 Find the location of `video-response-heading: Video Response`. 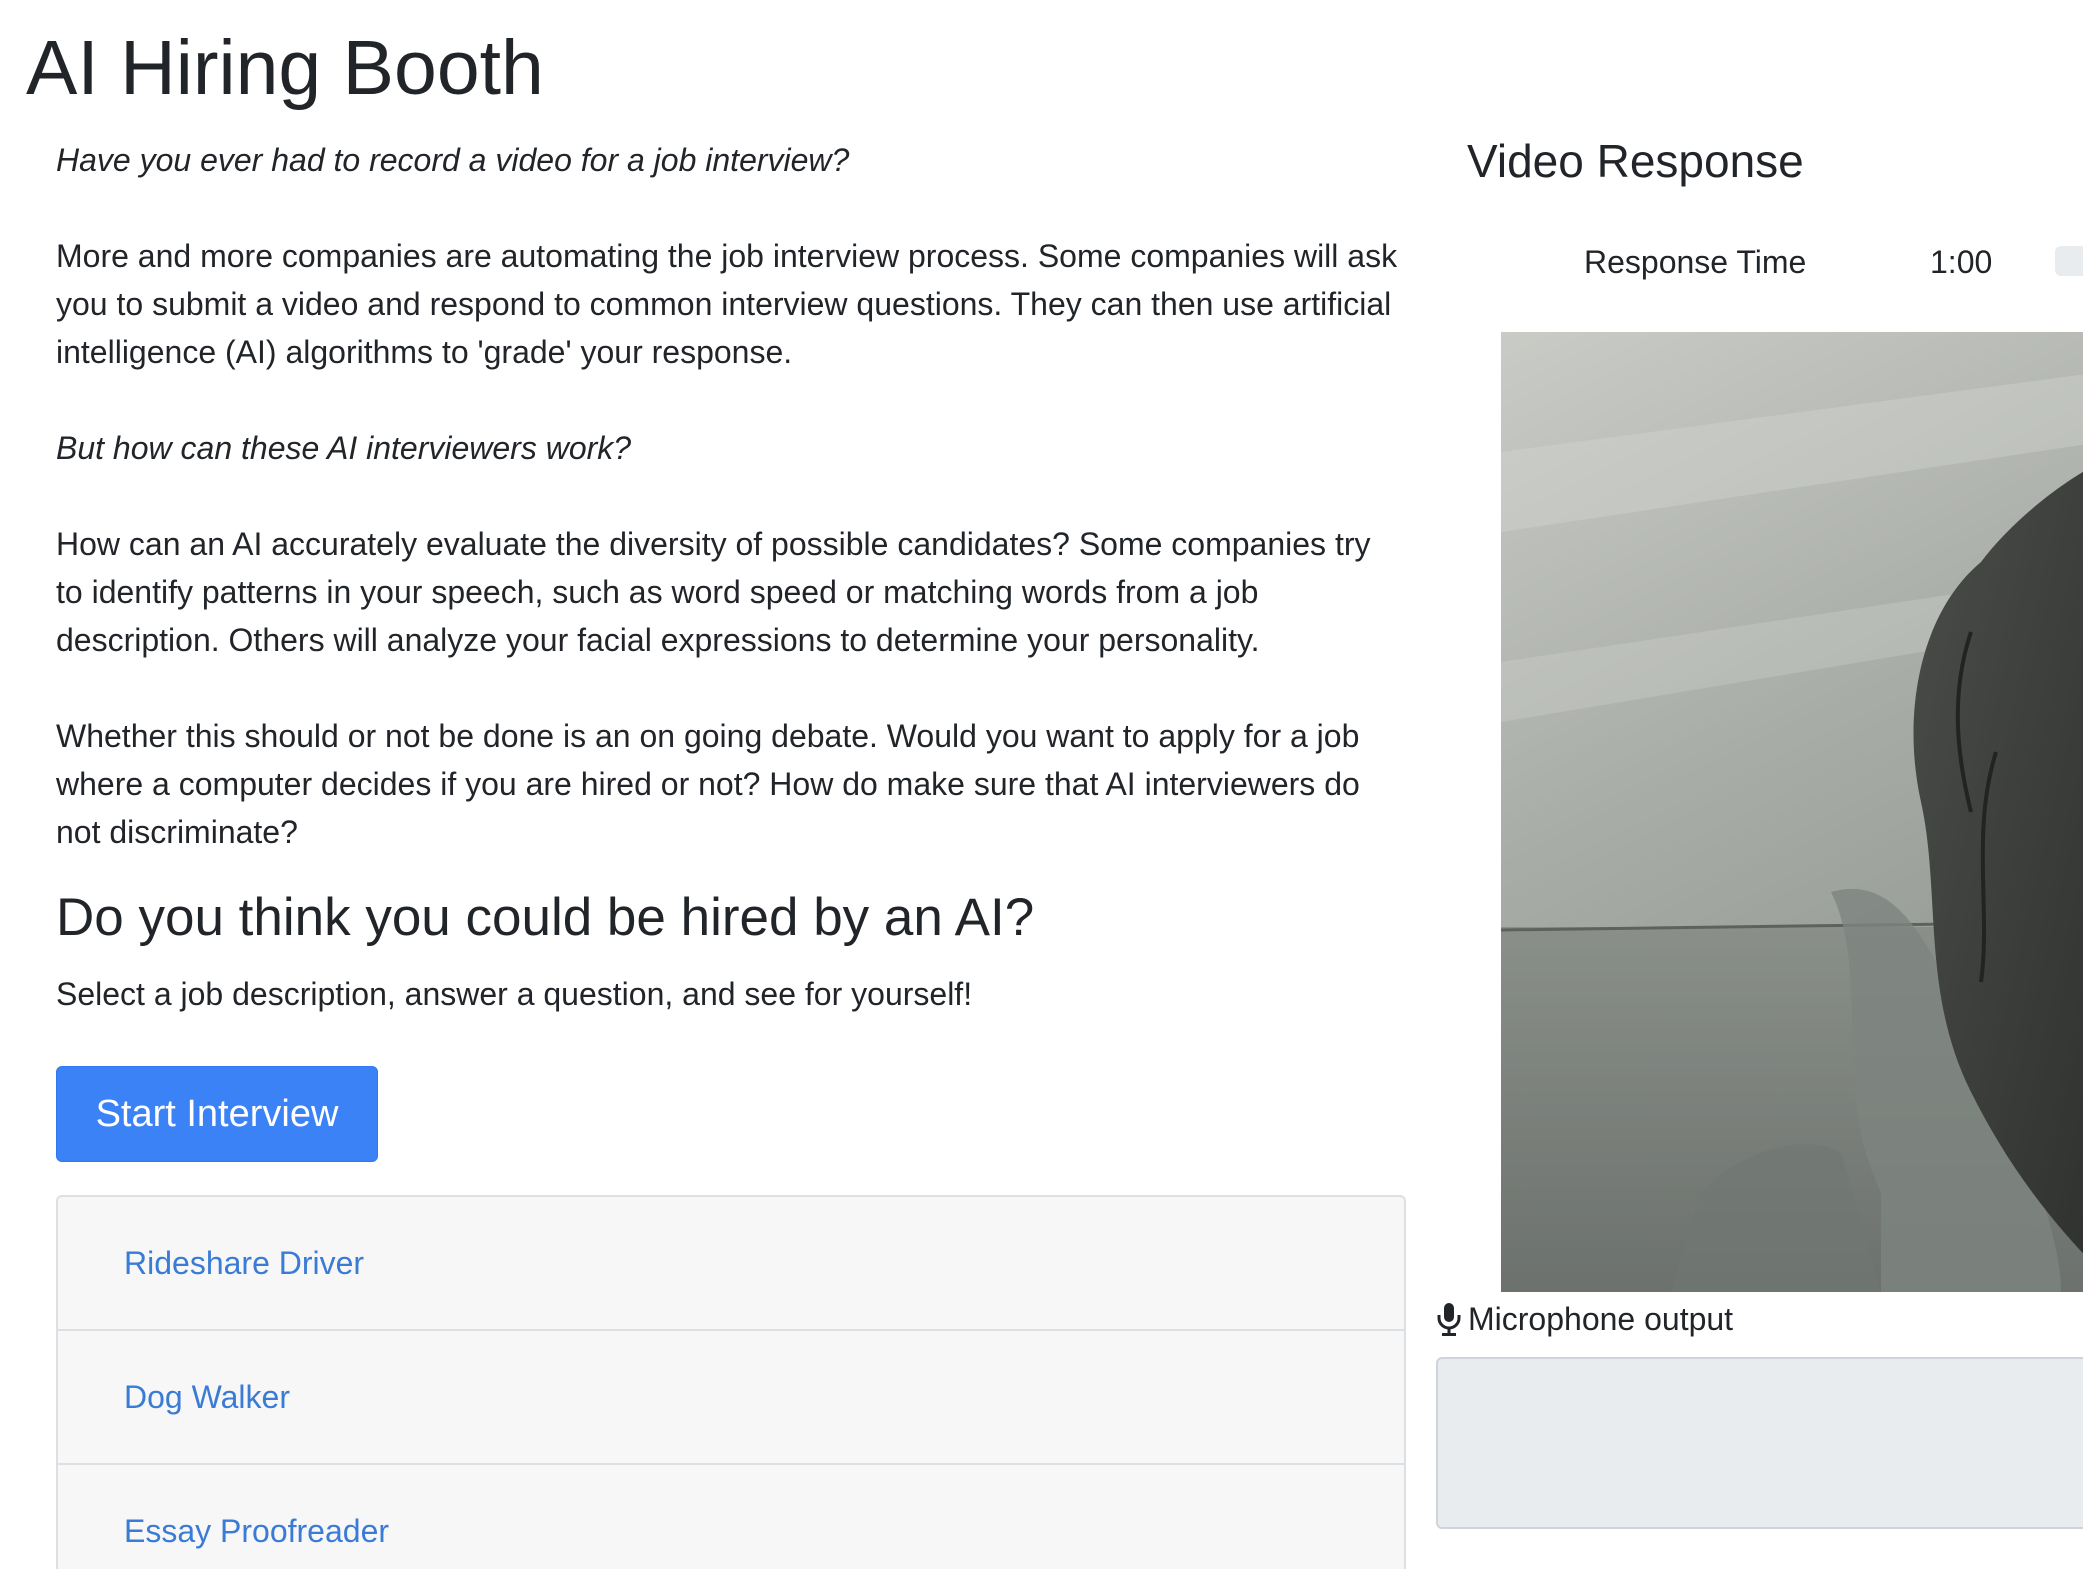

video-response-heading: Video Response is located at coordinates (1635, 161).